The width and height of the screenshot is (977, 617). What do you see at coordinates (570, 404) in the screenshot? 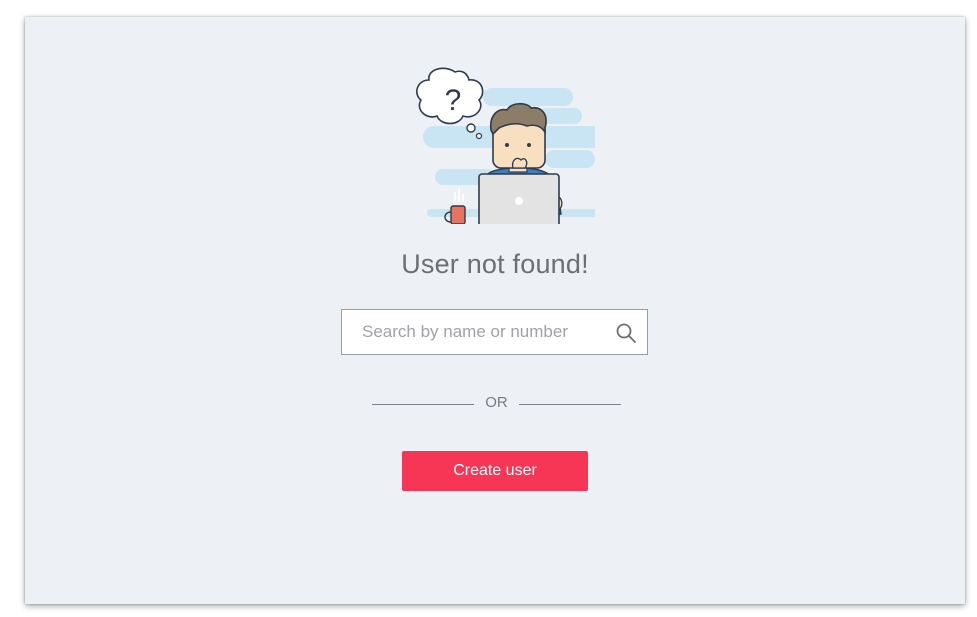
I see `divider-line-right` at bounding box center [570, 404].